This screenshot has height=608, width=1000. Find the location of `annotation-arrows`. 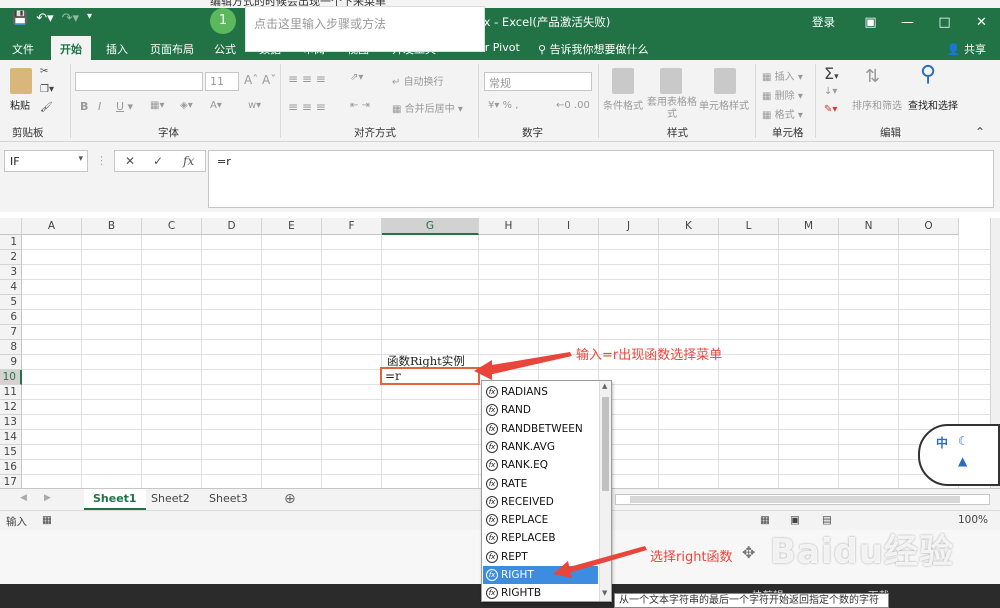

annotation-arrows is located at coordinates (560, 465).